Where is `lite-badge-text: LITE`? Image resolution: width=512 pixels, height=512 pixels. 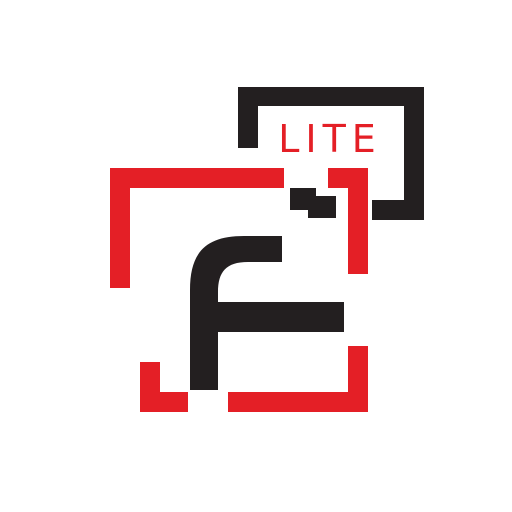
lite-badge-text: LITE is located at coordinates (330, 139).